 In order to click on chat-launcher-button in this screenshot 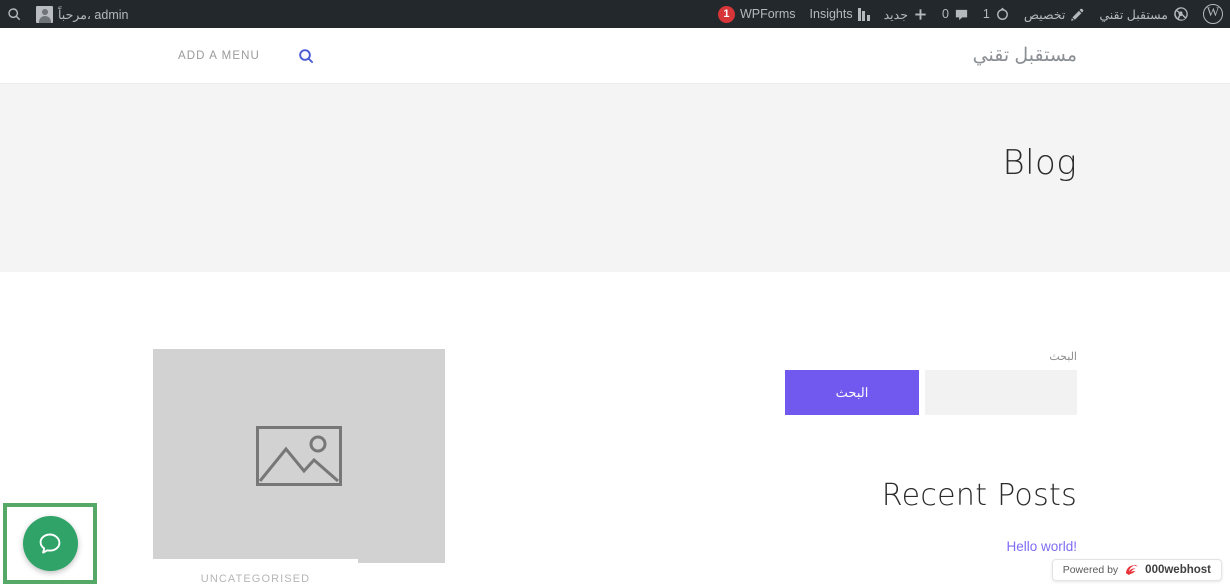, I will do `click(50, 543)`.